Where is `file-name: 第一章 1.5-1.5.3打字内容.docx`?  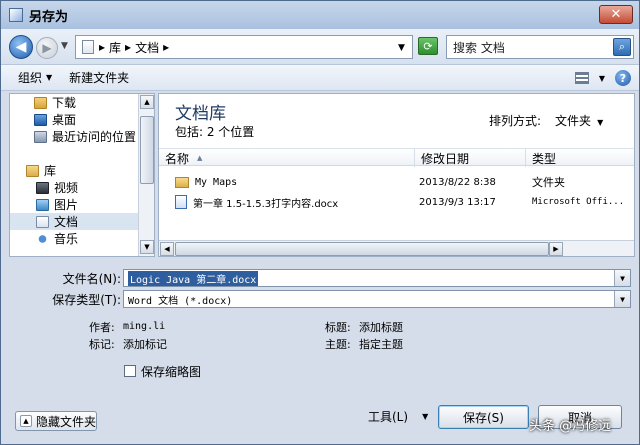
file-name: 第一章 1.5-1.5.3打字内容.docx is located at coordinates (266, 204).